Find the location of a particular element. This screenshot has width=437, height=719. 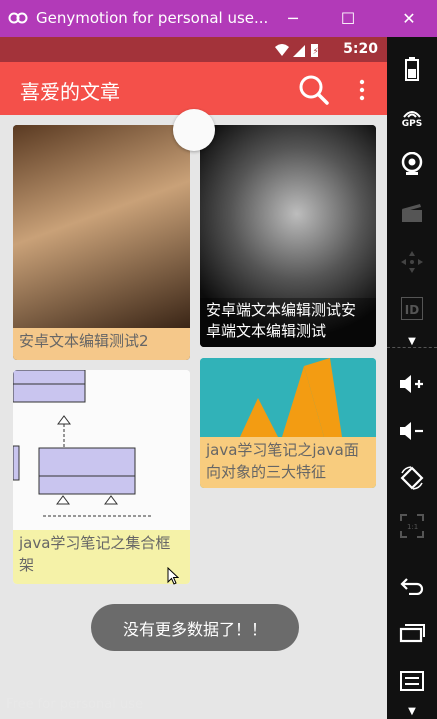

rotate-icon is located at coordinates (412, 478).